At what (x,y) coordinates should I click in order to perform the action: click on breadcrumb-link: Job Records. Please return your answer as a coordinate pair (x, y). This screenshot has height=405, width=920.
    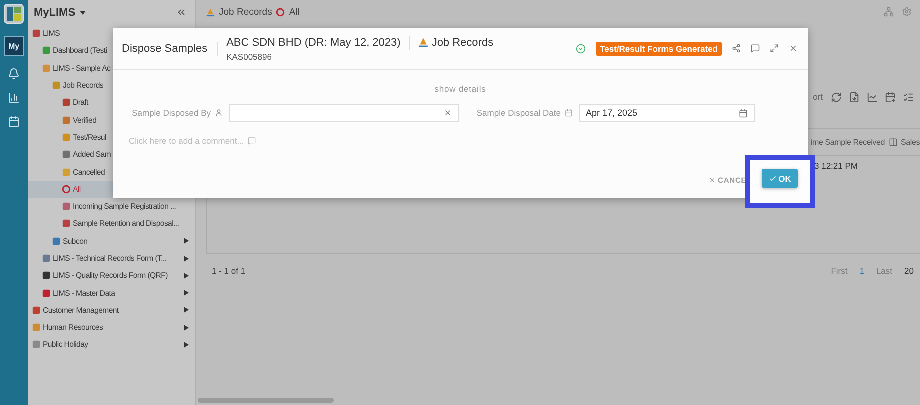
    Looking at the image, I should click on (245, 12).